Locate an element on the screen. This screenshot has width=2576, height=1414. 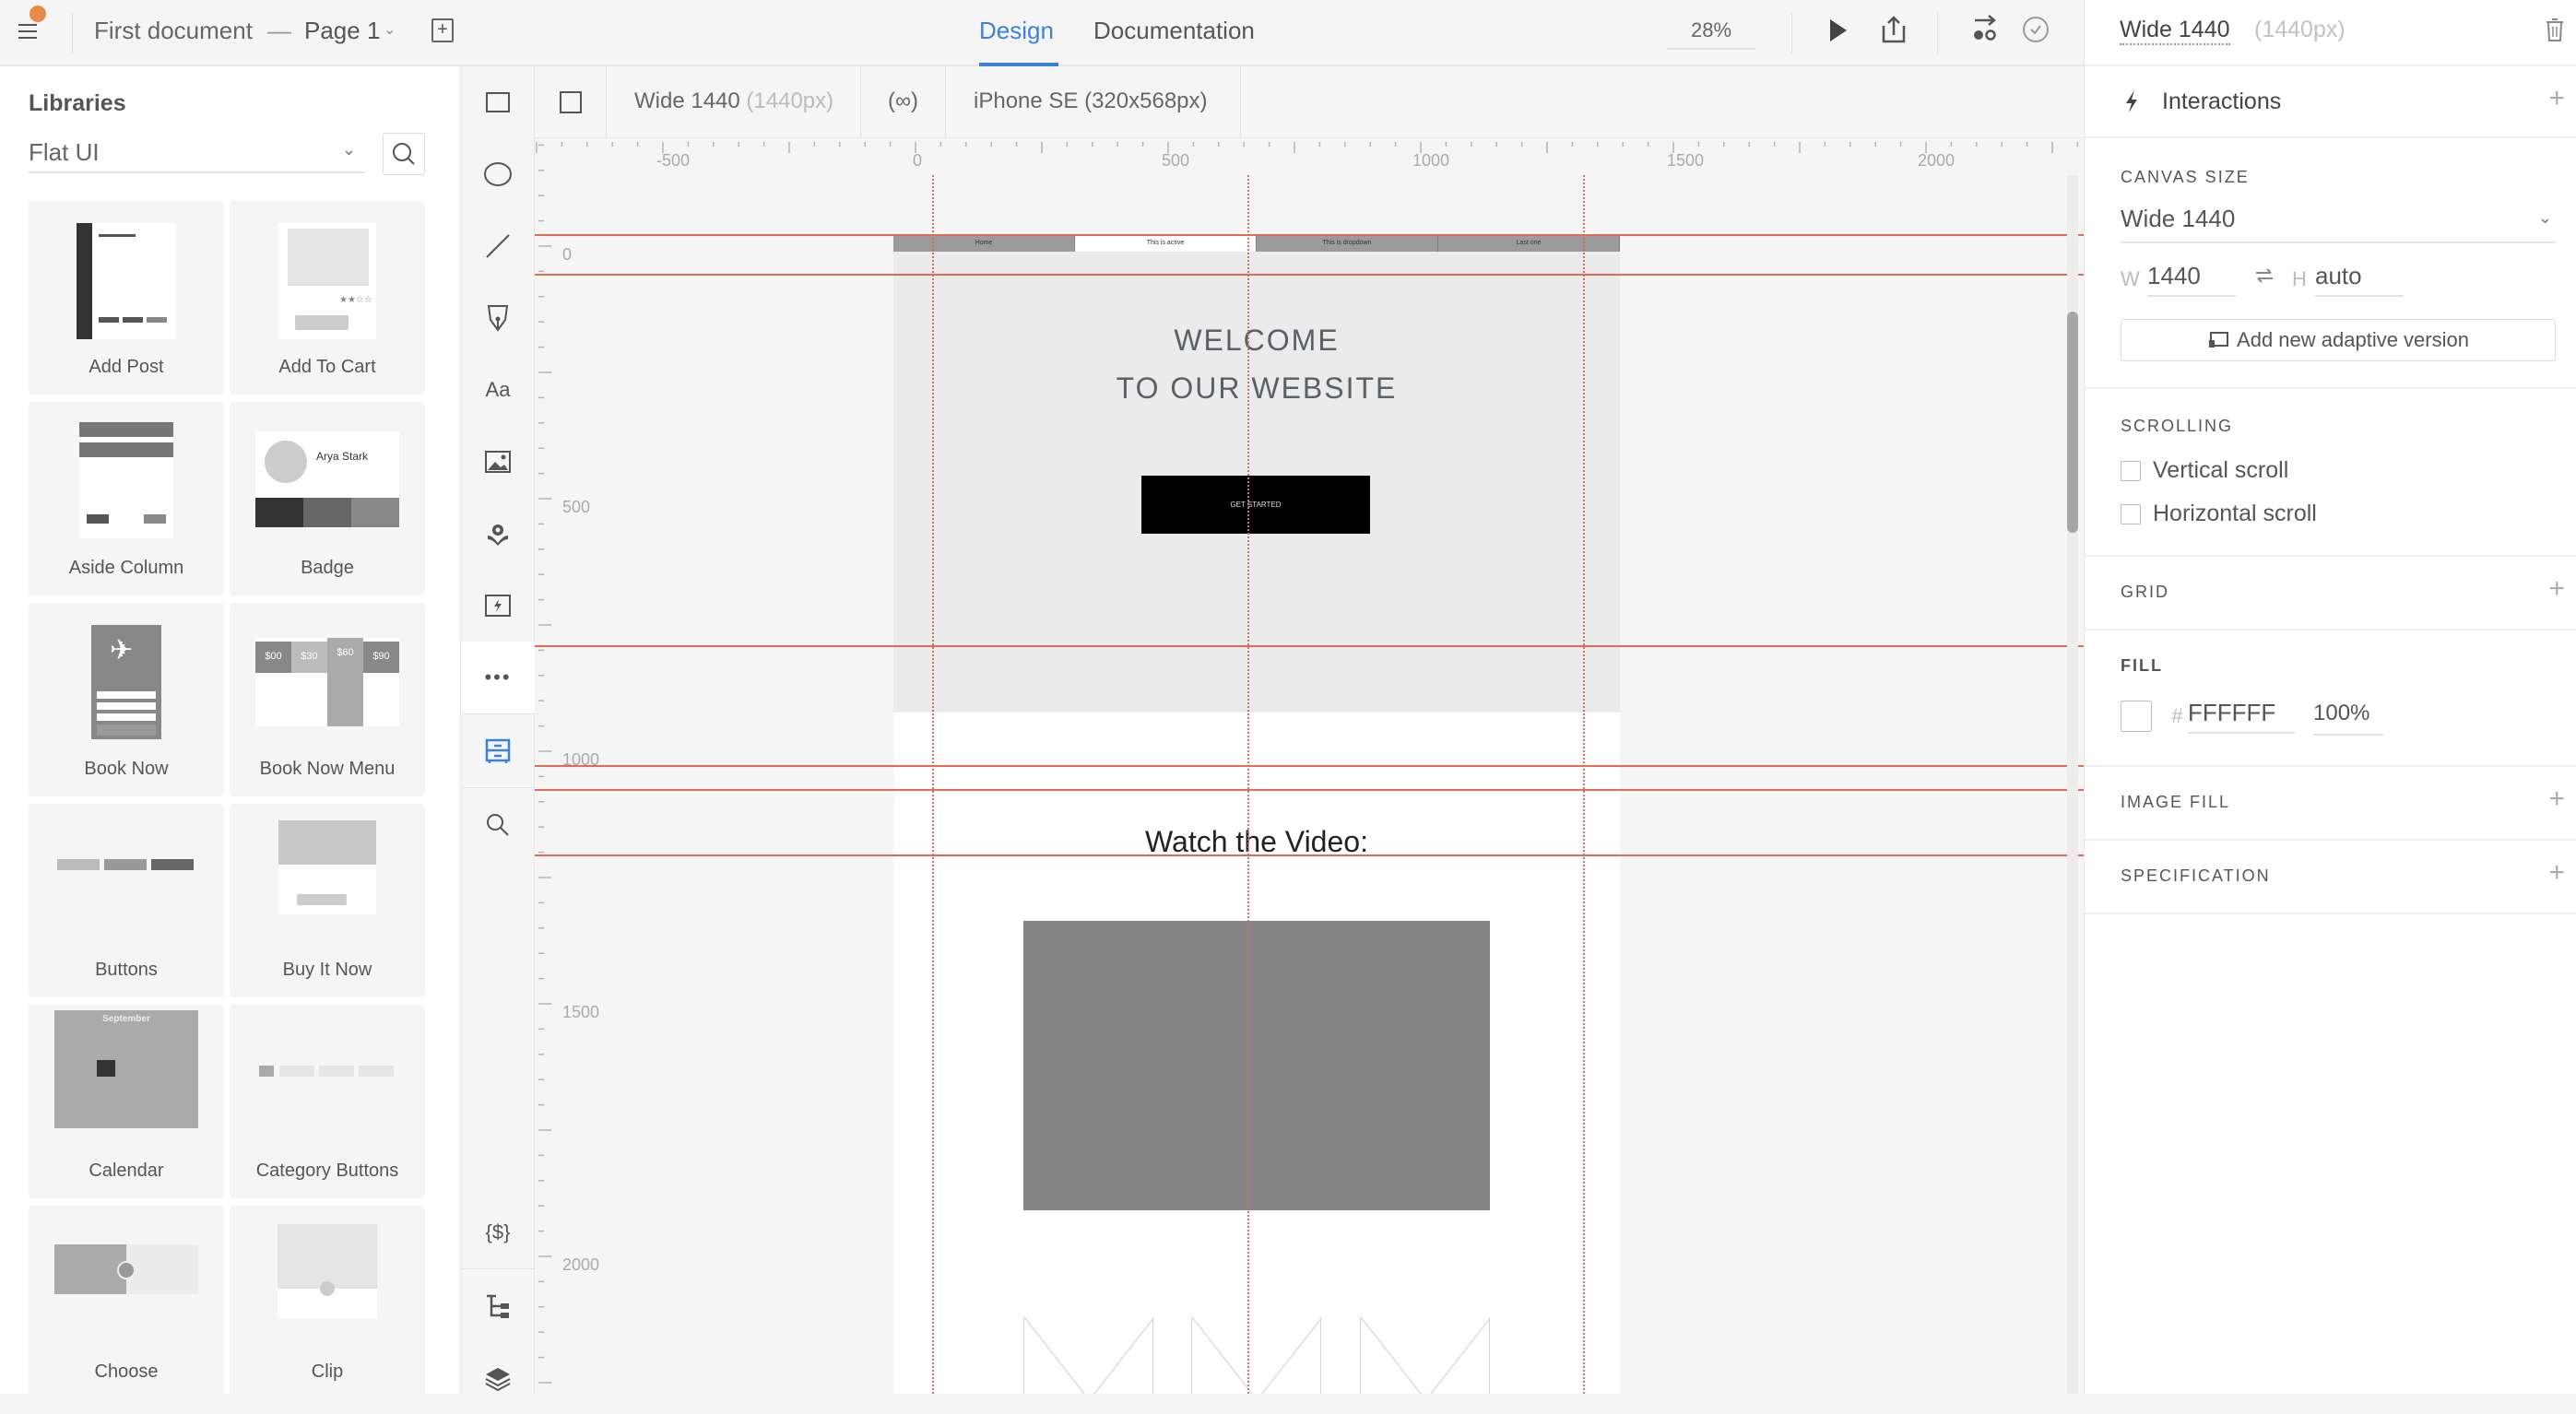
library-item-label: Choose is located at coordinates (126, 1371).